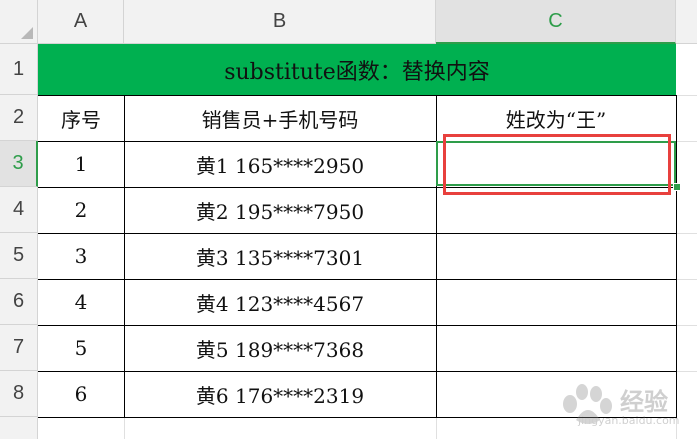 The height and width of the screenshot is (439, 697). I want to click on column-header-c: C, so click(556, 22).